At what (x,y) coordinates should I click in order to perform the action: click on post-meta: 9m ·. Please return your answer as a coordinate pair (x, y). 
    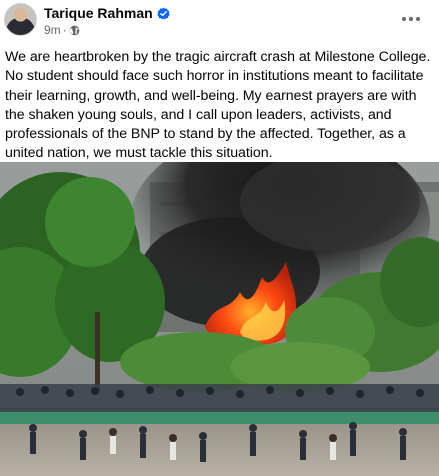
    Looking at the image, I should click on (62, 30).